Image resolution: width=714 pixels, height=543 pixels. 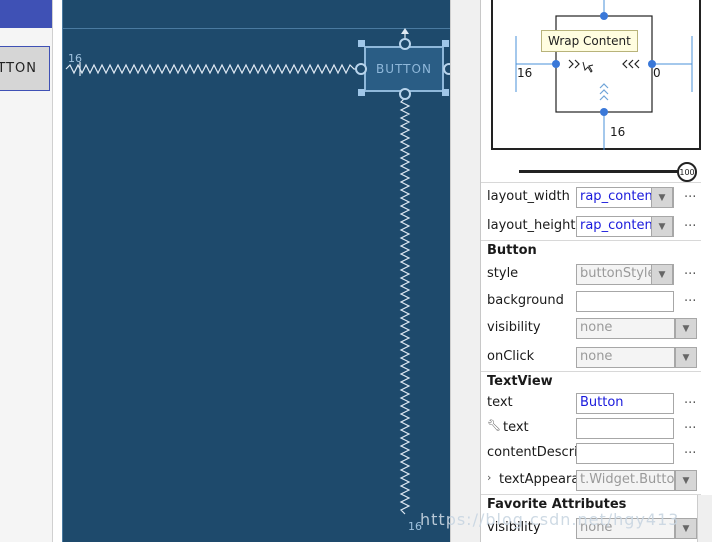 What do you see at coordinates (603, 171) in the screenshot?
I see `bias-slider-track` at bounding box center [603, 171].